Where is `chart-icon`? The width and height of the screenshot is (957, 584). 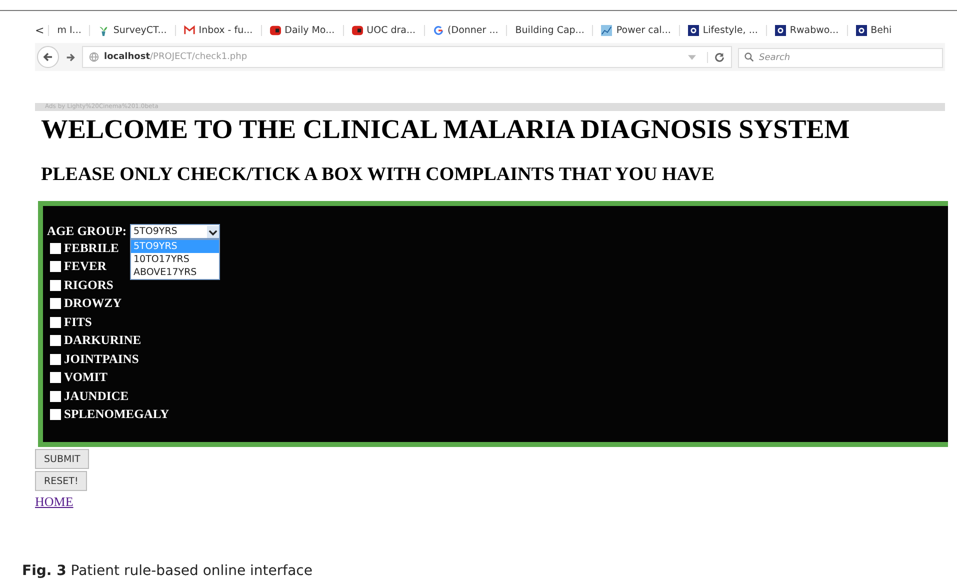 chart-icon is located at coordinates (606, 30).